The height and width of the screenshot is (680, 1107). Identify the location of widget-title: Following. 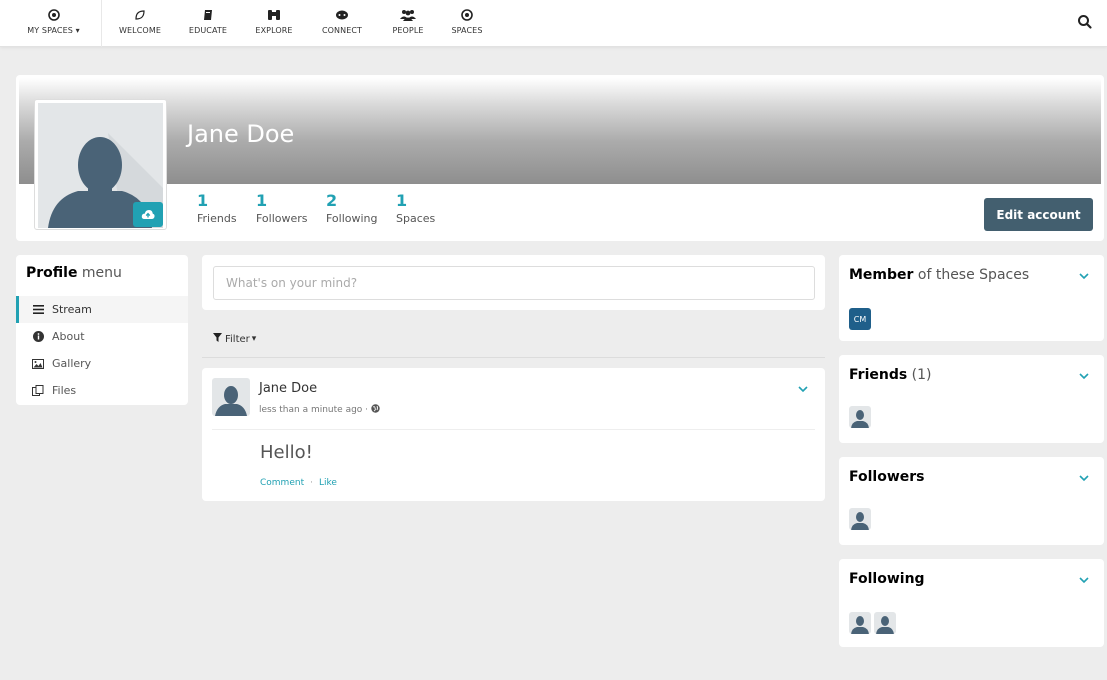
(887, 579).